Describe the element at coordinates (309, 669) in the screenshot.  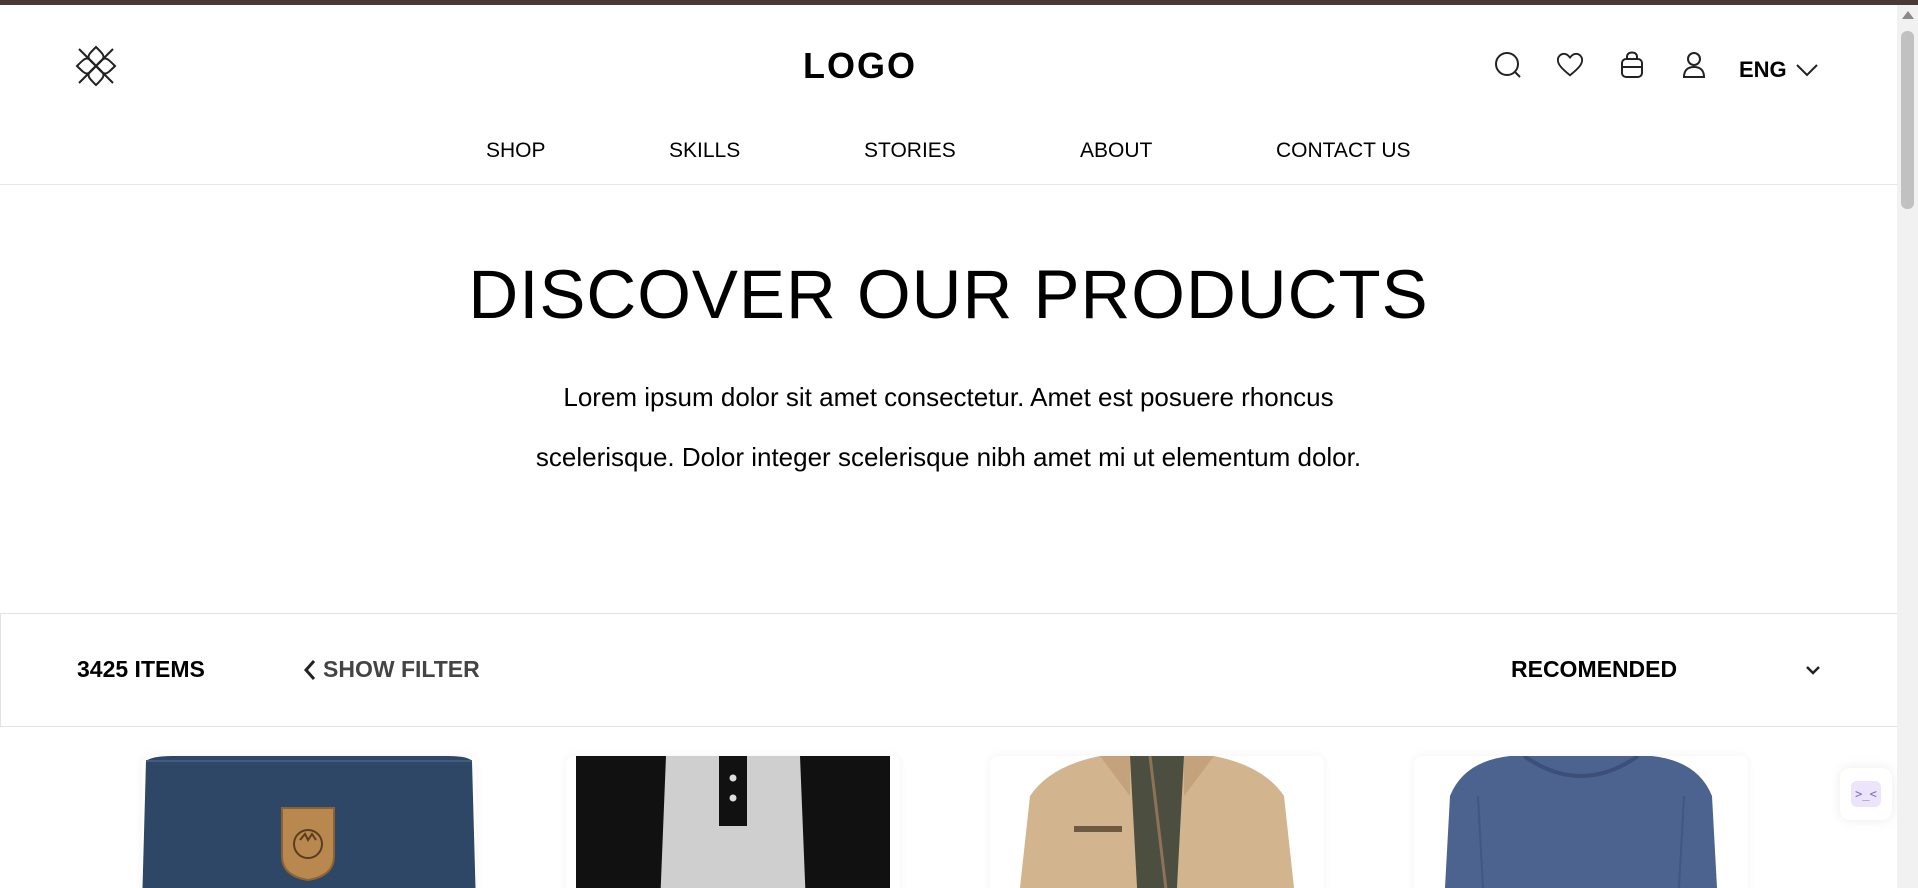
I see `chevron-left-icon` at that location.